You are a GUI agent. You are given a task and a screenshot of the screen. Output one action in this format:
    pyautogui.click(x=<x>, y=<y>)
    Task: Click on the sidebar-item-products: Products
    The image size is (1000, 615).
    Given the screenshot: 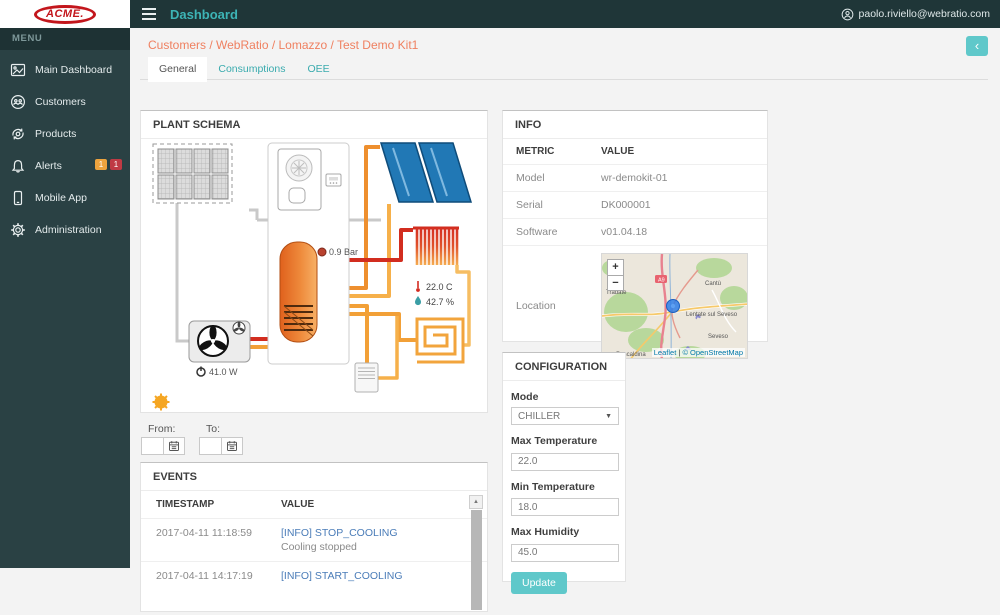 What is the action you would take?
    pyautogui.click(x=65, y=134)
    